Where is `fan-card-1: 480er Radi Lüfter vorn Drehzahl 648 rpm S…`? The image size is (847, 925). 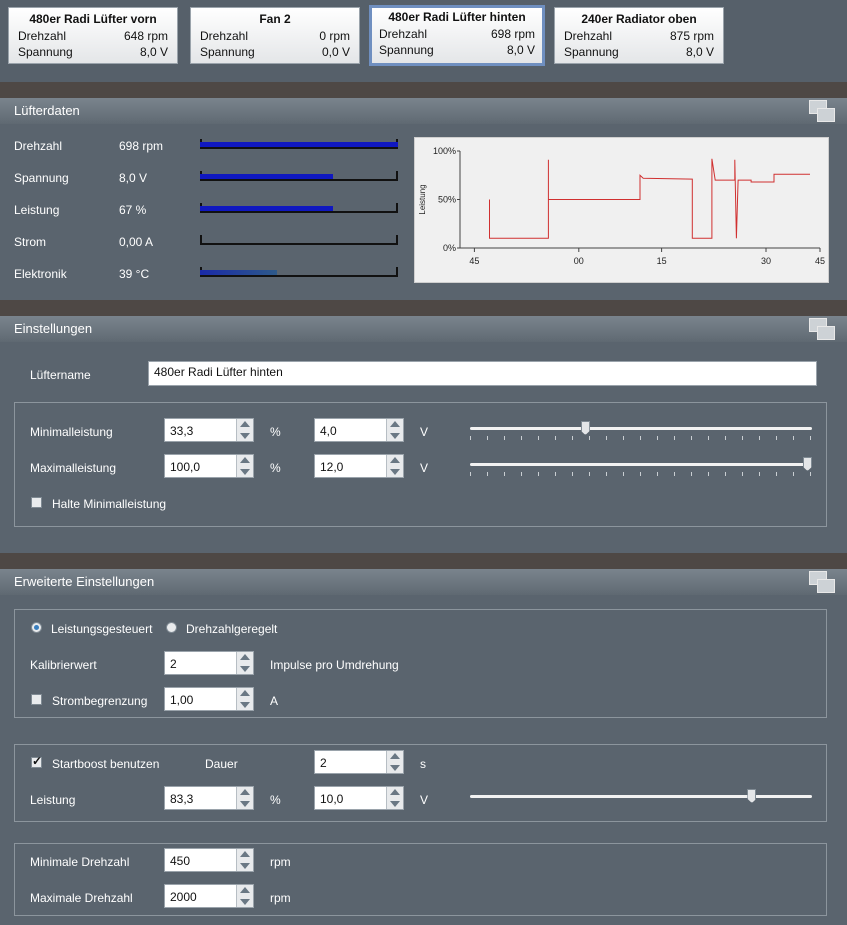 fan-card-1: 480er Radi Lüfter vorn Drehzahl 648 rpm S… is located at coordinates (93, 35).